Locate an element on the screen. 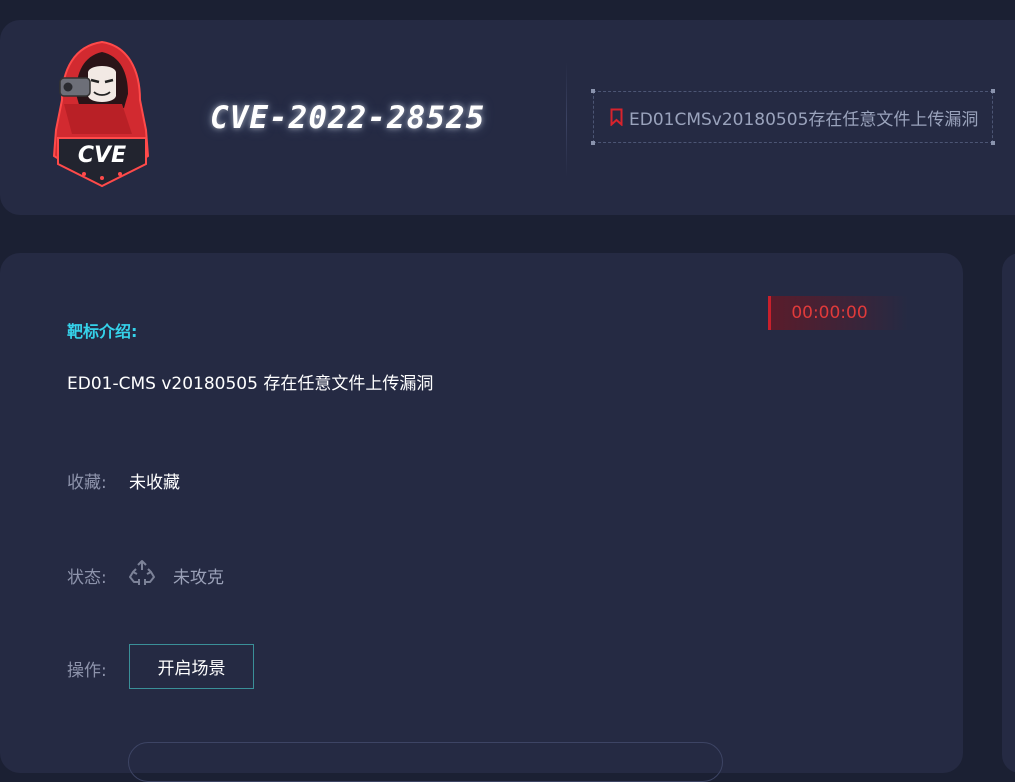 The height and width of the screenshot is (782, 1015). cve-hacker-logo: CVE is located at coordinates (102, 116).